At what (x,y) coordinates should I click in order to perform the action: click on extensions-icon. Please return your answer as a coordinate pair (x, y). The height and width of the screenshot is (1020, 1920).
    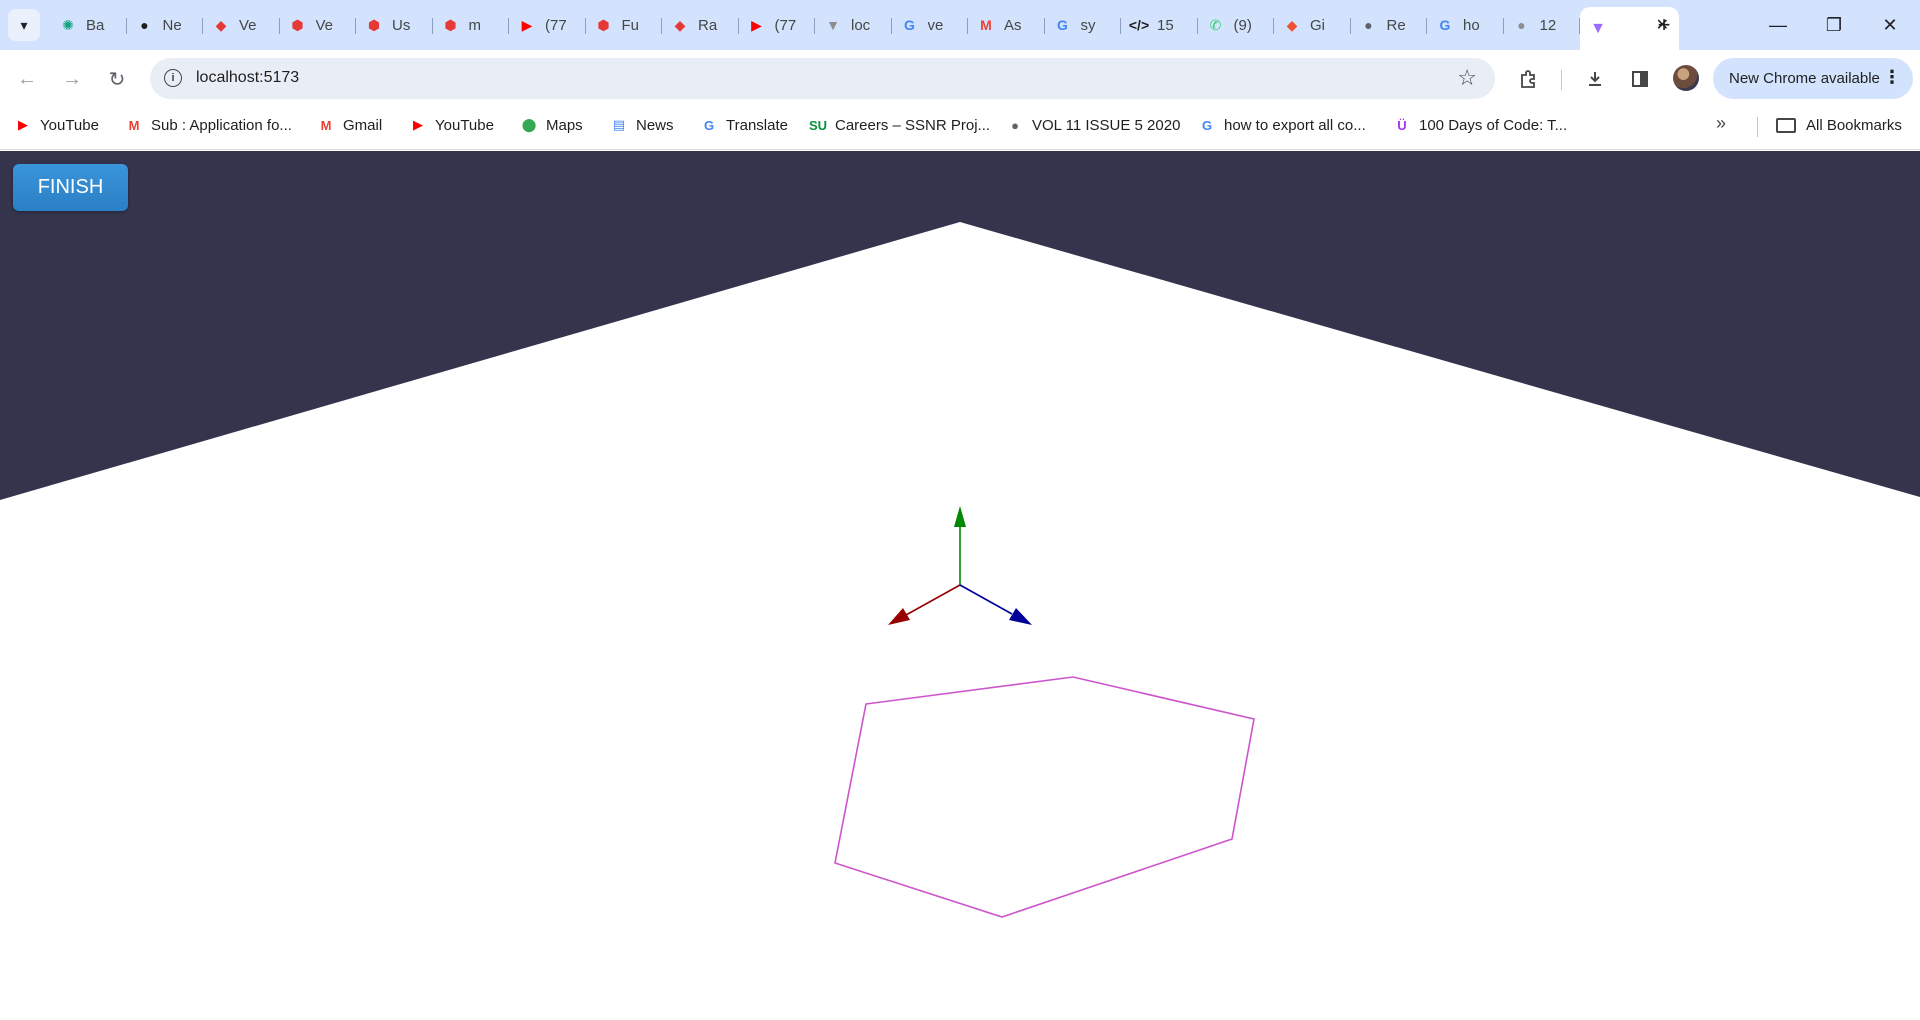
    Looking at the image, I should click on (1529, 79).